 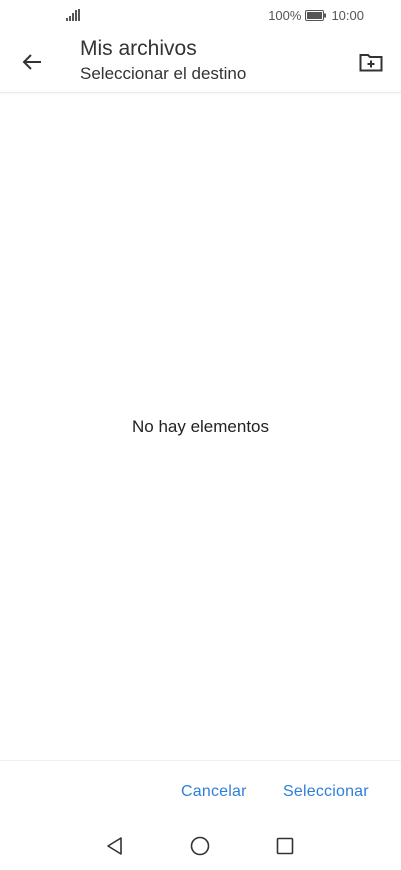 What do you see at coordinates (326, 792) in the screenshot?
I see `select-button: Seleccionar` at bounding box center [326, 792].